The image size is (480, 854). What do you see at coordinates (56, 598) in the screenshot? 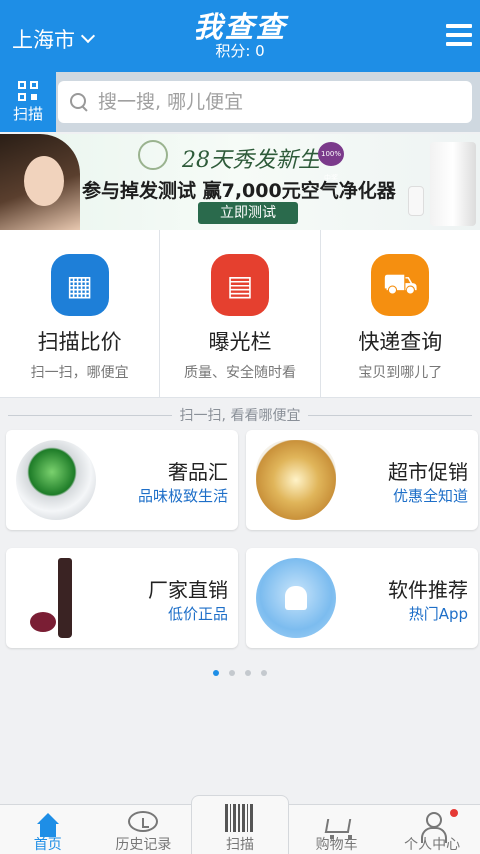
I see `wine-bottle-image` at bounding box center [56, 598].